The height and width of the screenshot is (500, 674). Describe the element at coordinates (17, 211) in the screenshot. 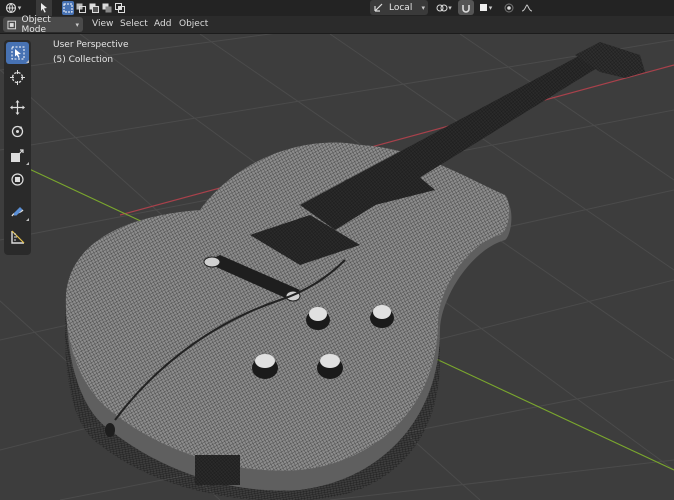

I see `pencil-icon` at that location.